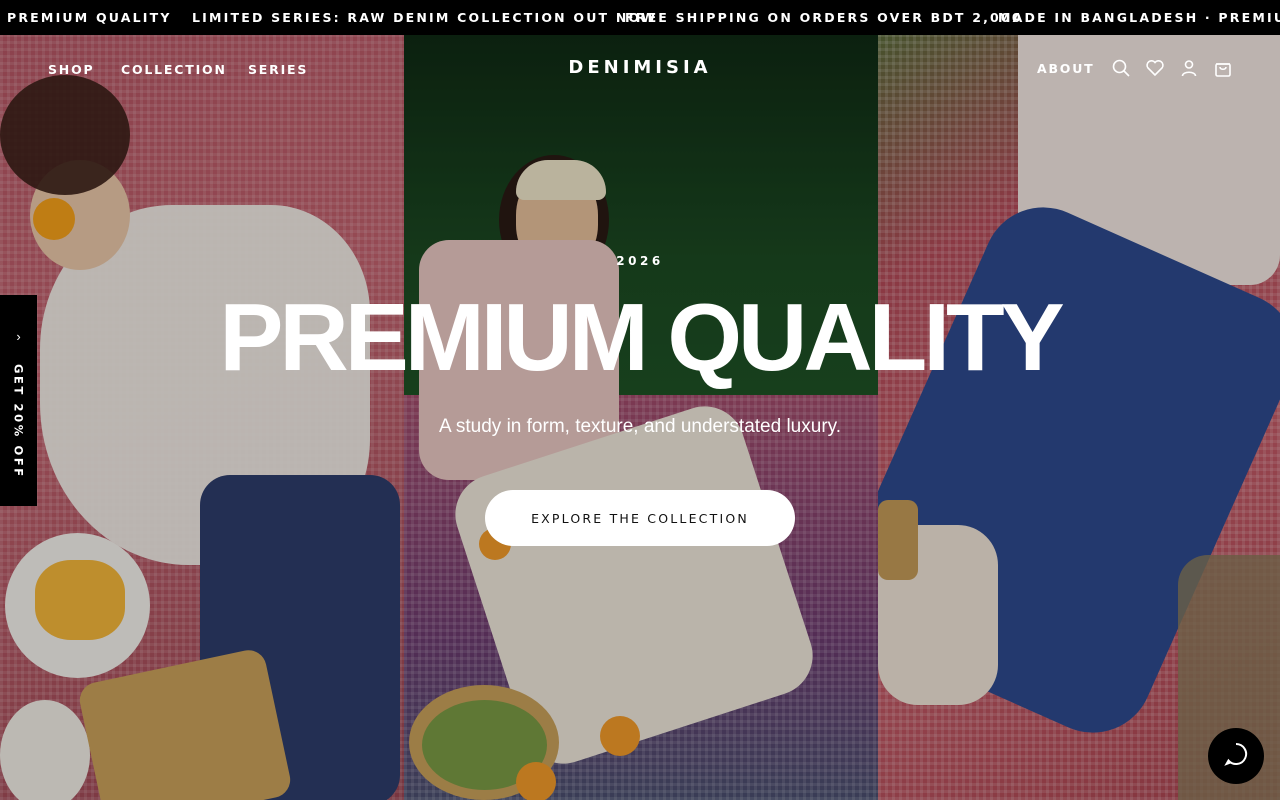  I want to click on discount-side-tab: › GET 20% OFF, so click(18, 400).